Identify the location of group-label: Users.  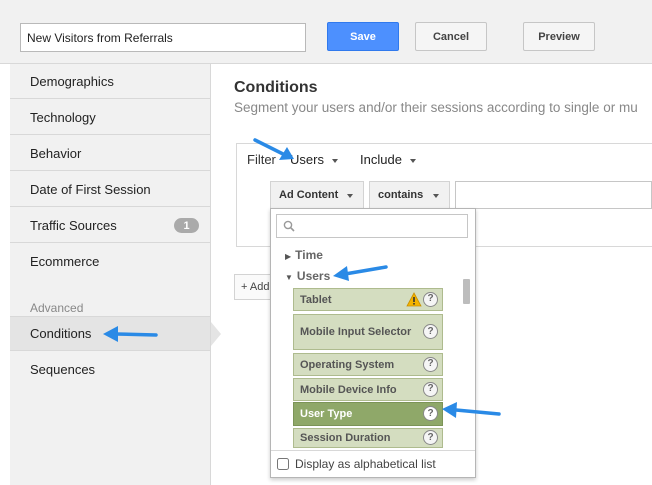
(313, 276).